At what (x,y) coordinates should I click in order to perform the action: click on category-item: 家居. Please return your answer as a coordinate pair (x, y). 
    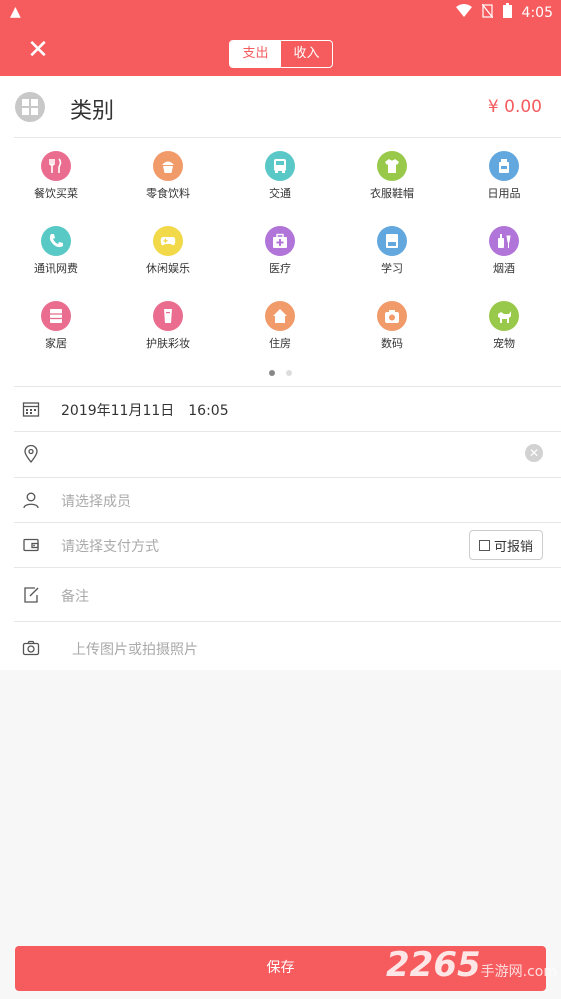
    Looking at the image, I should click on (56, 324).